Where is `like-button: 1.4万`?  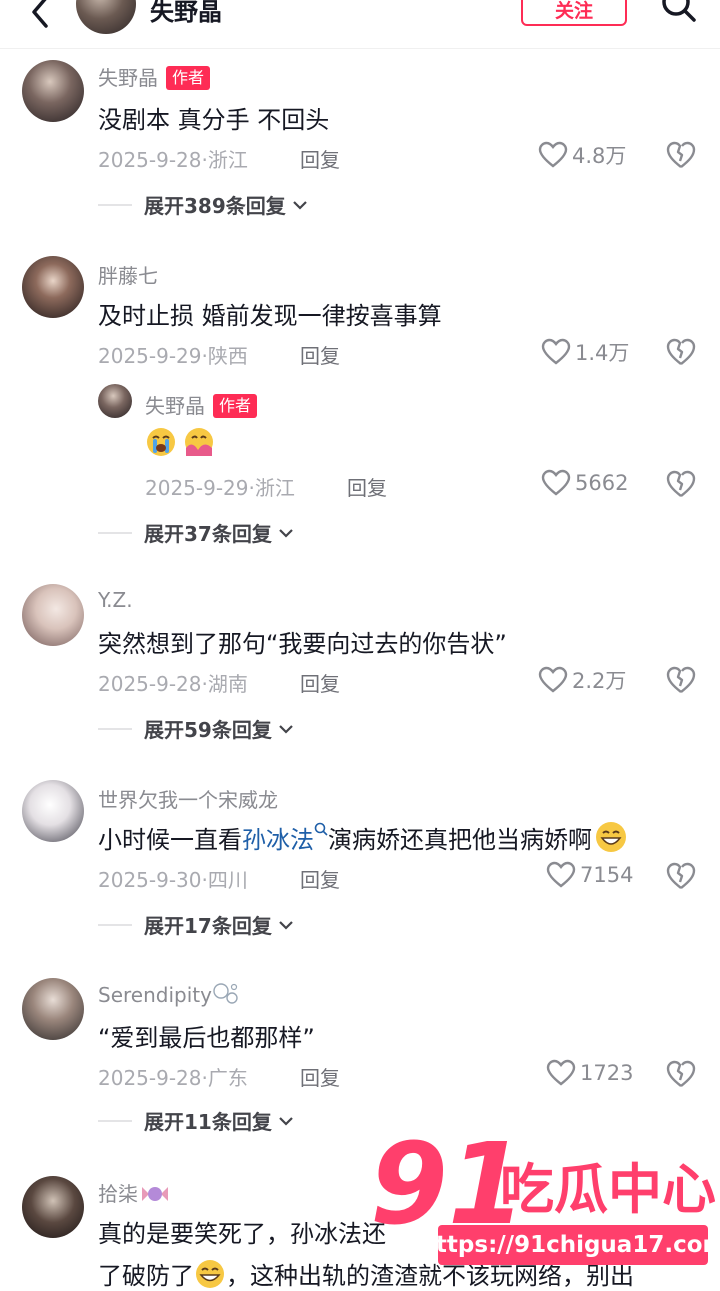
like-button: 1.4万 is located at coordinates (585, 352).